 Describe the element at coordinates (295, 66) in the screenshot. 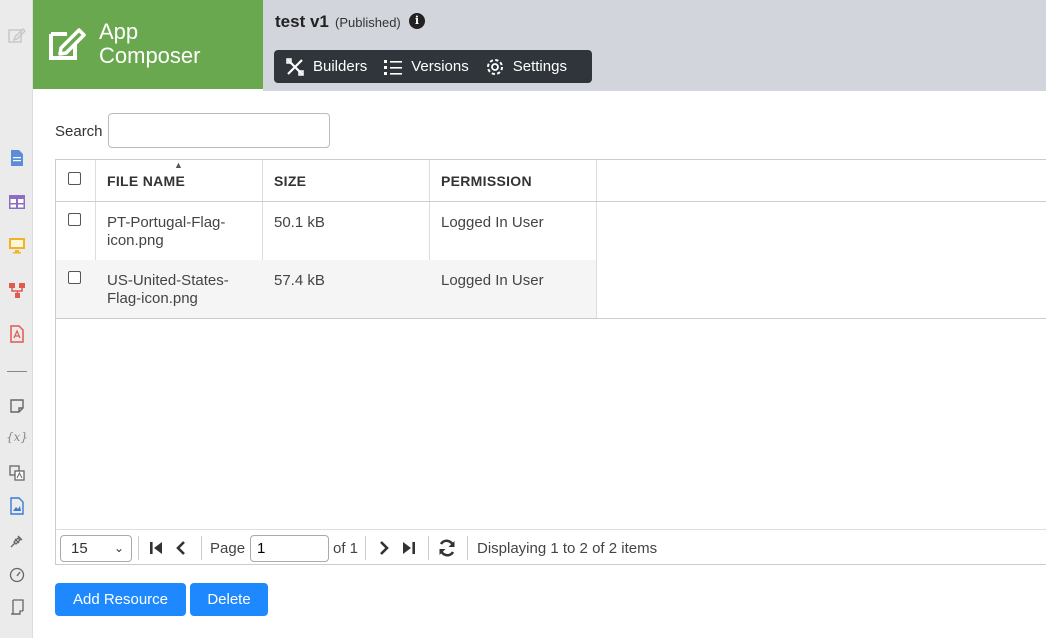

I see `tools-icon` at that location.